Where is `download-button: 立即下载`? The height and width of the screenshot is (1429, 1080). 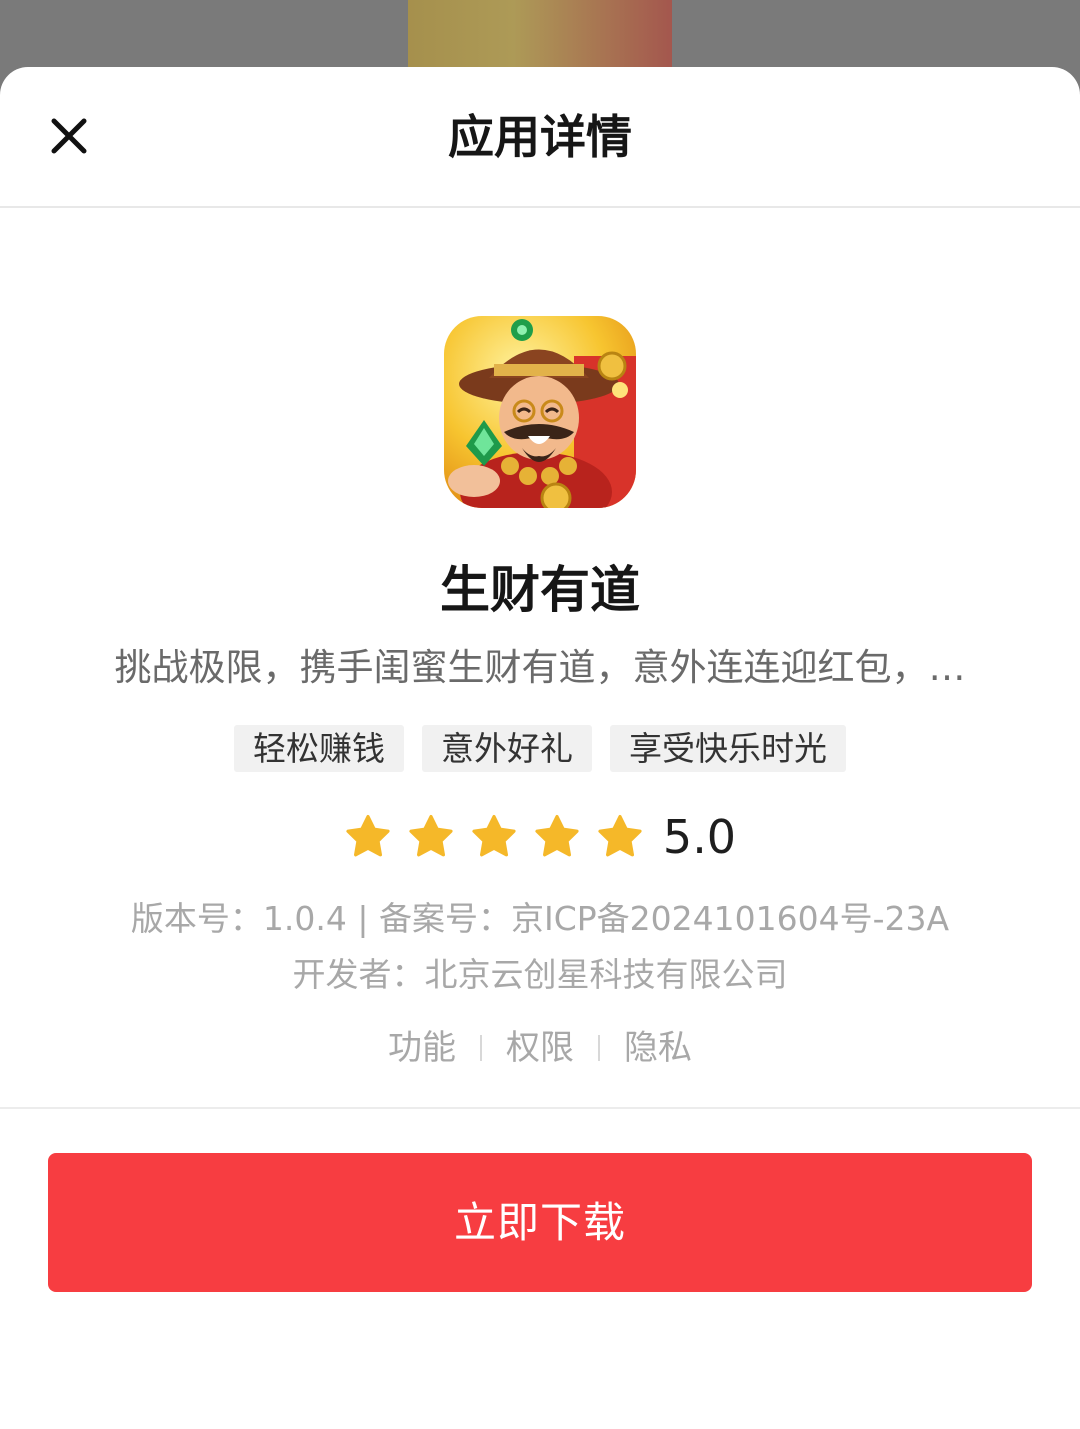 download-button: 立即下载 is located at coordinates (540, 1222).